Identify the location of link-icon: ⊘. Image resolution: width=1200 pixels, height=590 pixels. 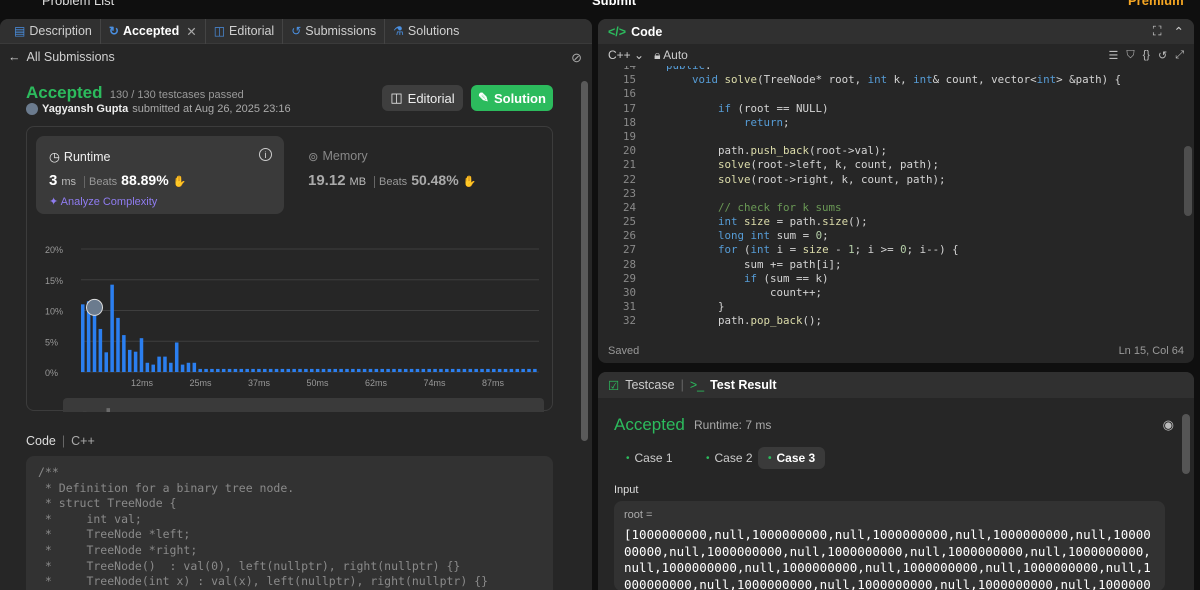
(576, 58).